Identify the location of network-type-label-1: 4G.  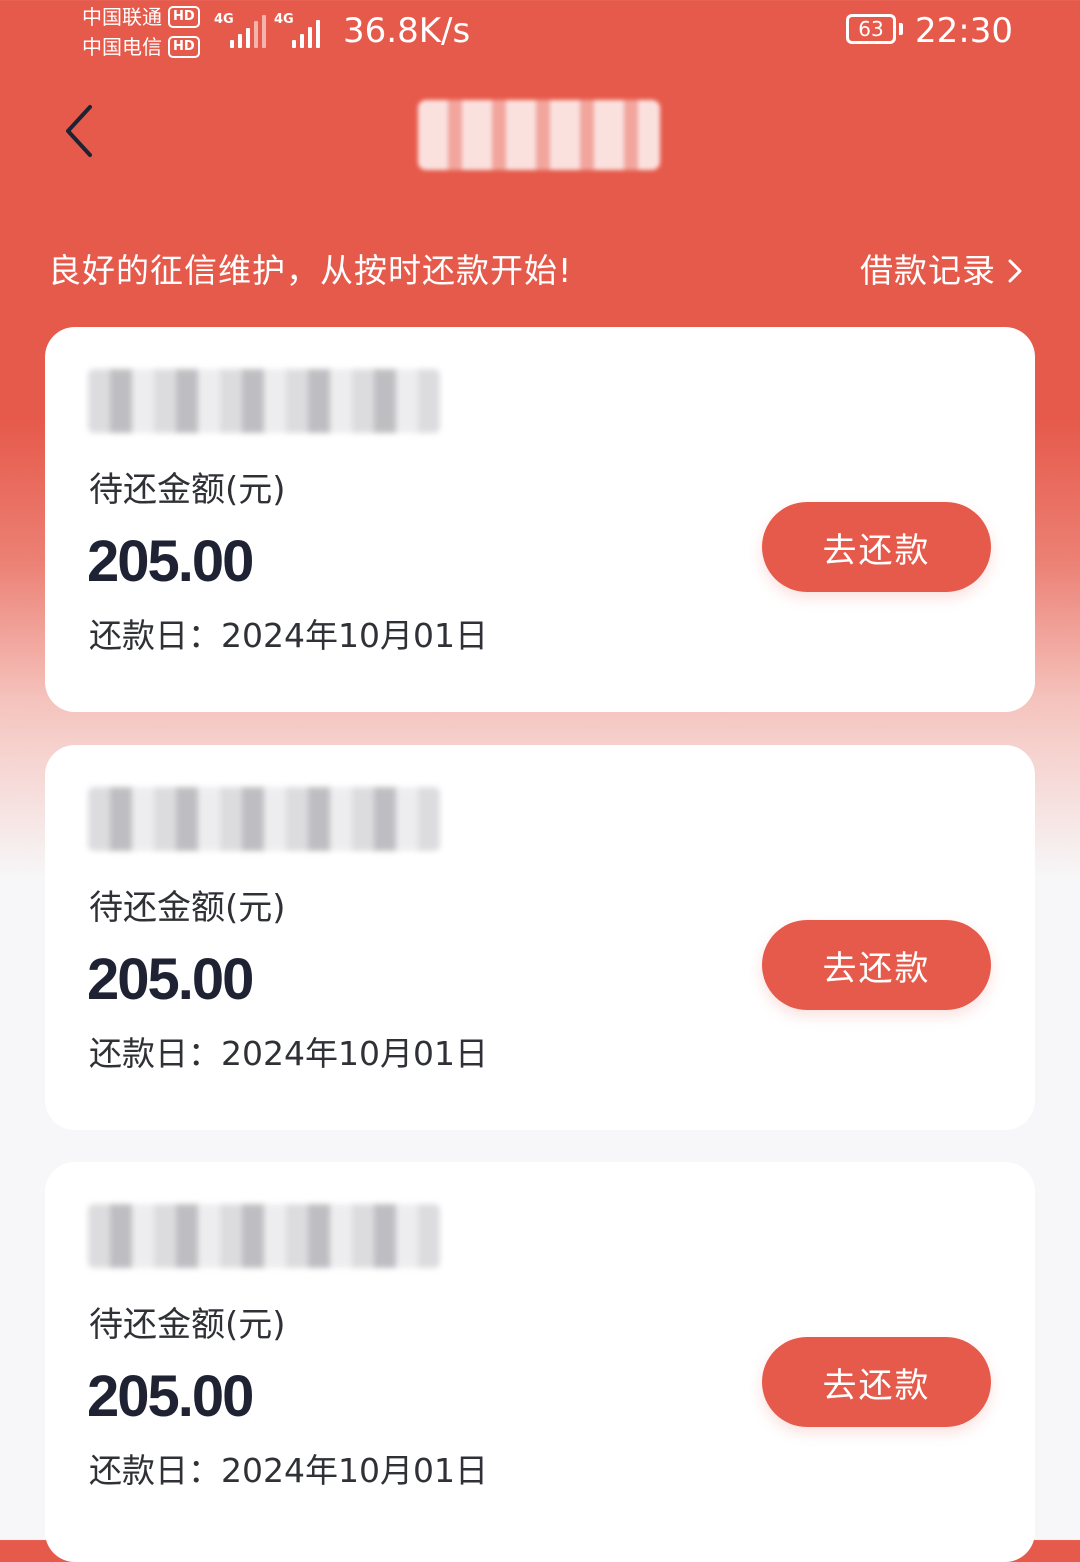
(224, 19).